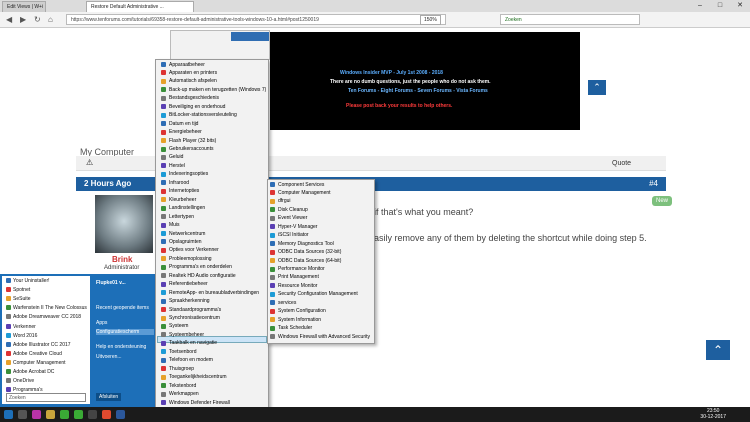 This screenshot has height=422, width=750. I want to click on zoom-level: 150%, so click(430, 20).